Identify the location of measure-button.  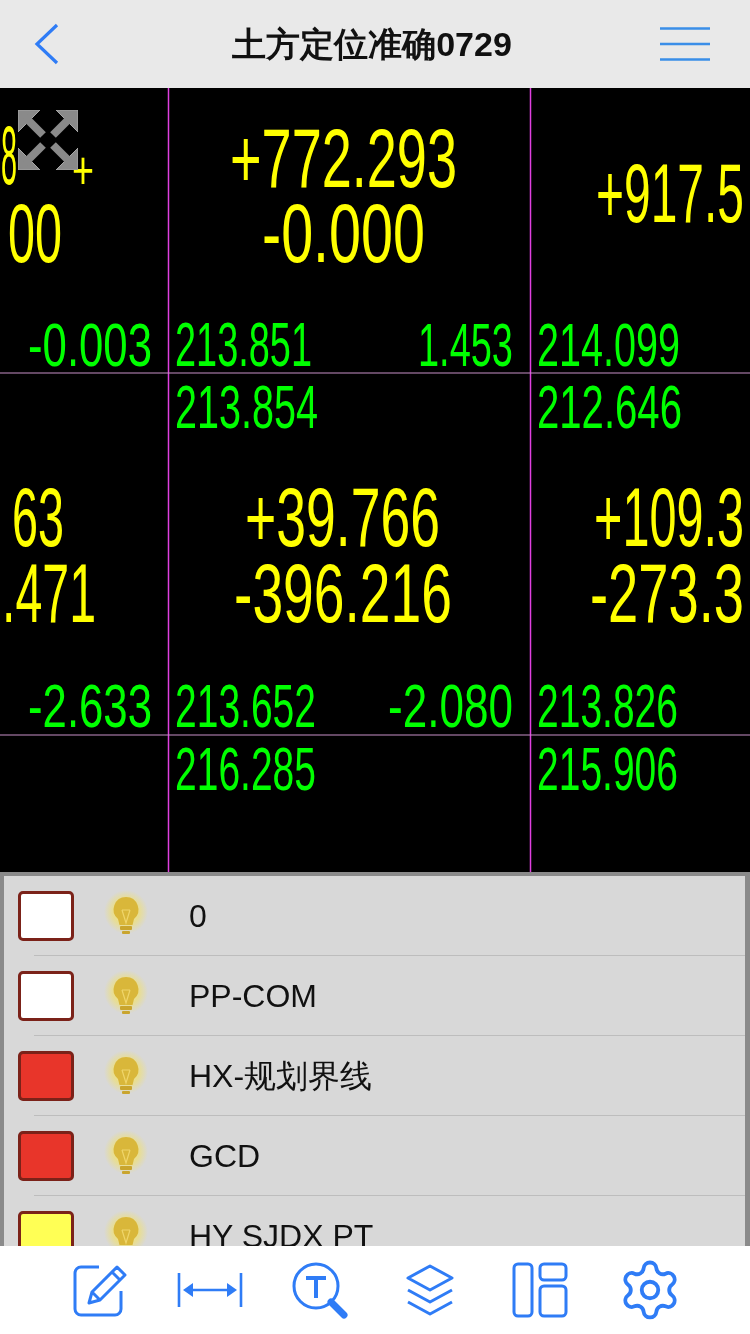
(210, 1290).